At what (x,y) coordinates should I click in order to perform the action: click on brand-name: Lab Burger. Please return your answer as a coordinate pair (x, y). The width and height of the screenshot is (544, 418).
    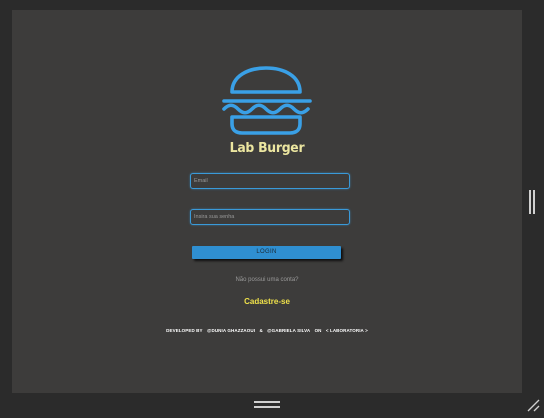
    Looking at the image, I should click on (267, 148).